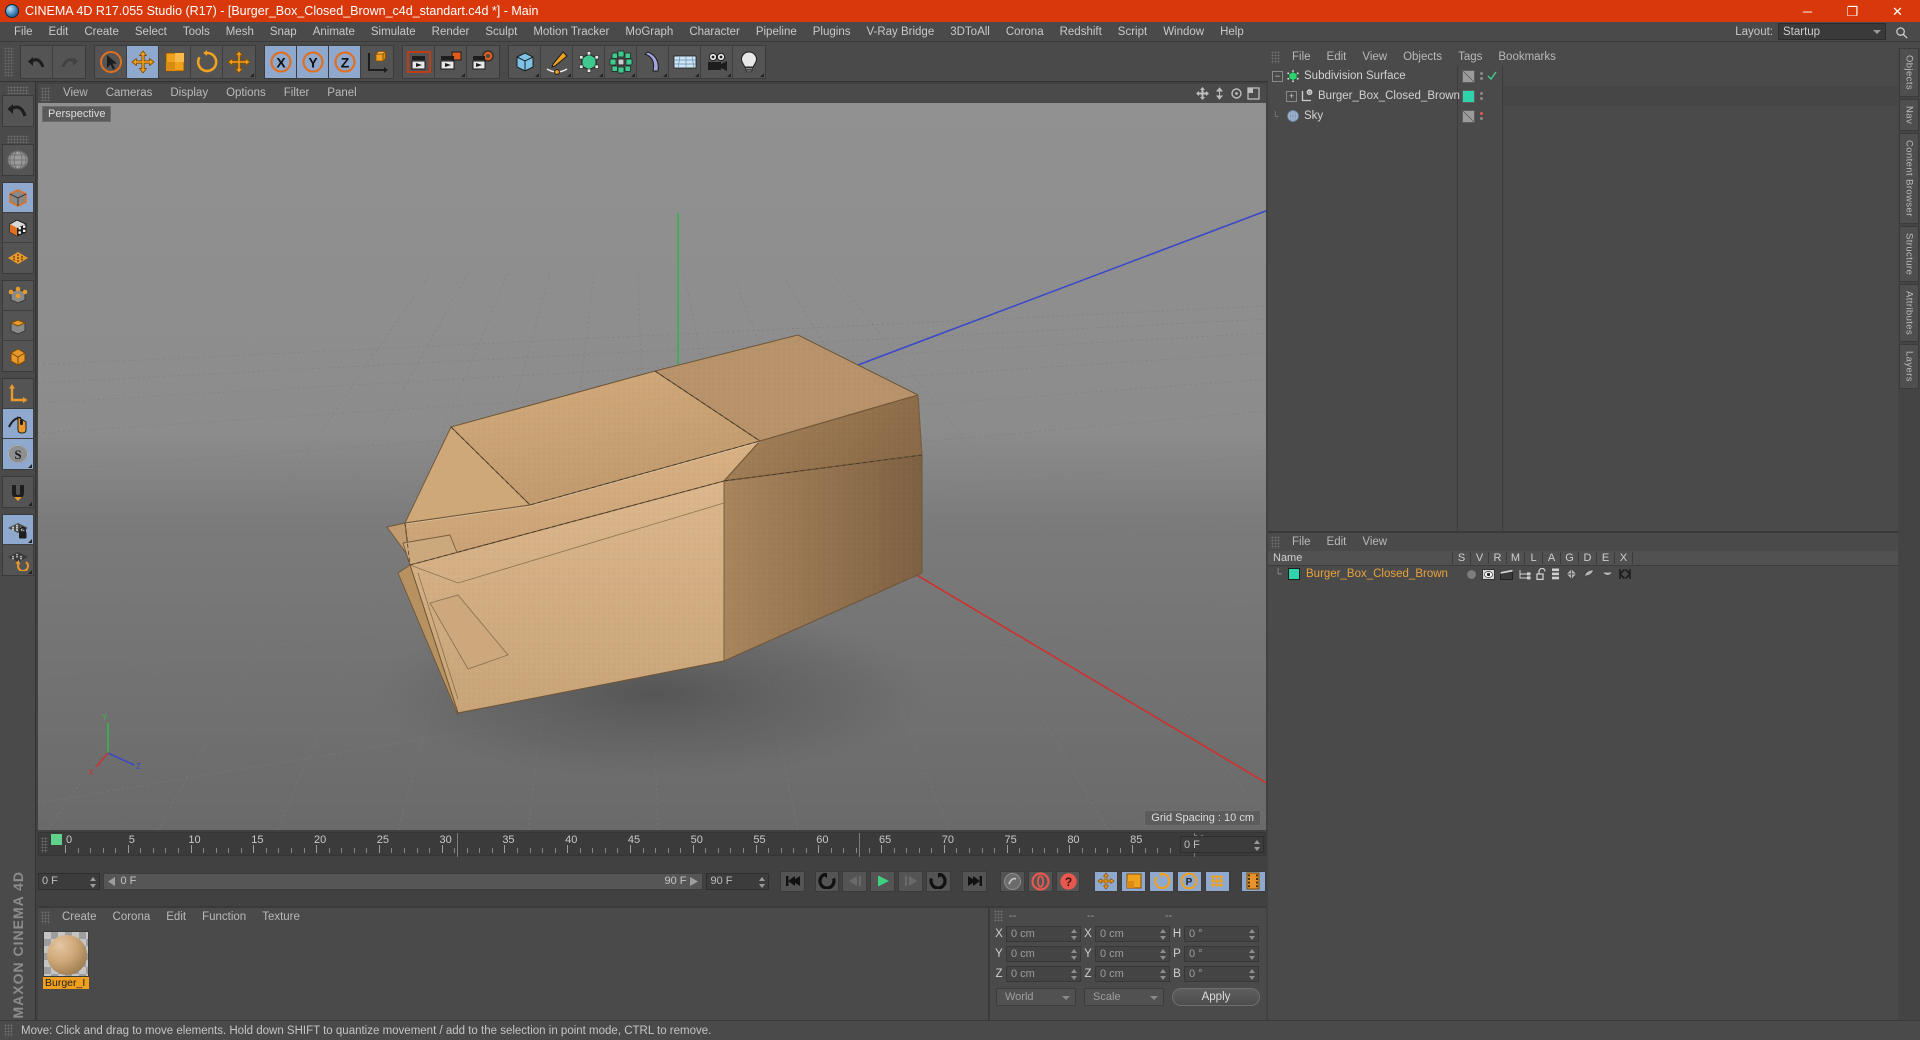 This screenshot has width=1920, height=1040. I want to click on tag-placeholder-icon, so click(1468, 76).